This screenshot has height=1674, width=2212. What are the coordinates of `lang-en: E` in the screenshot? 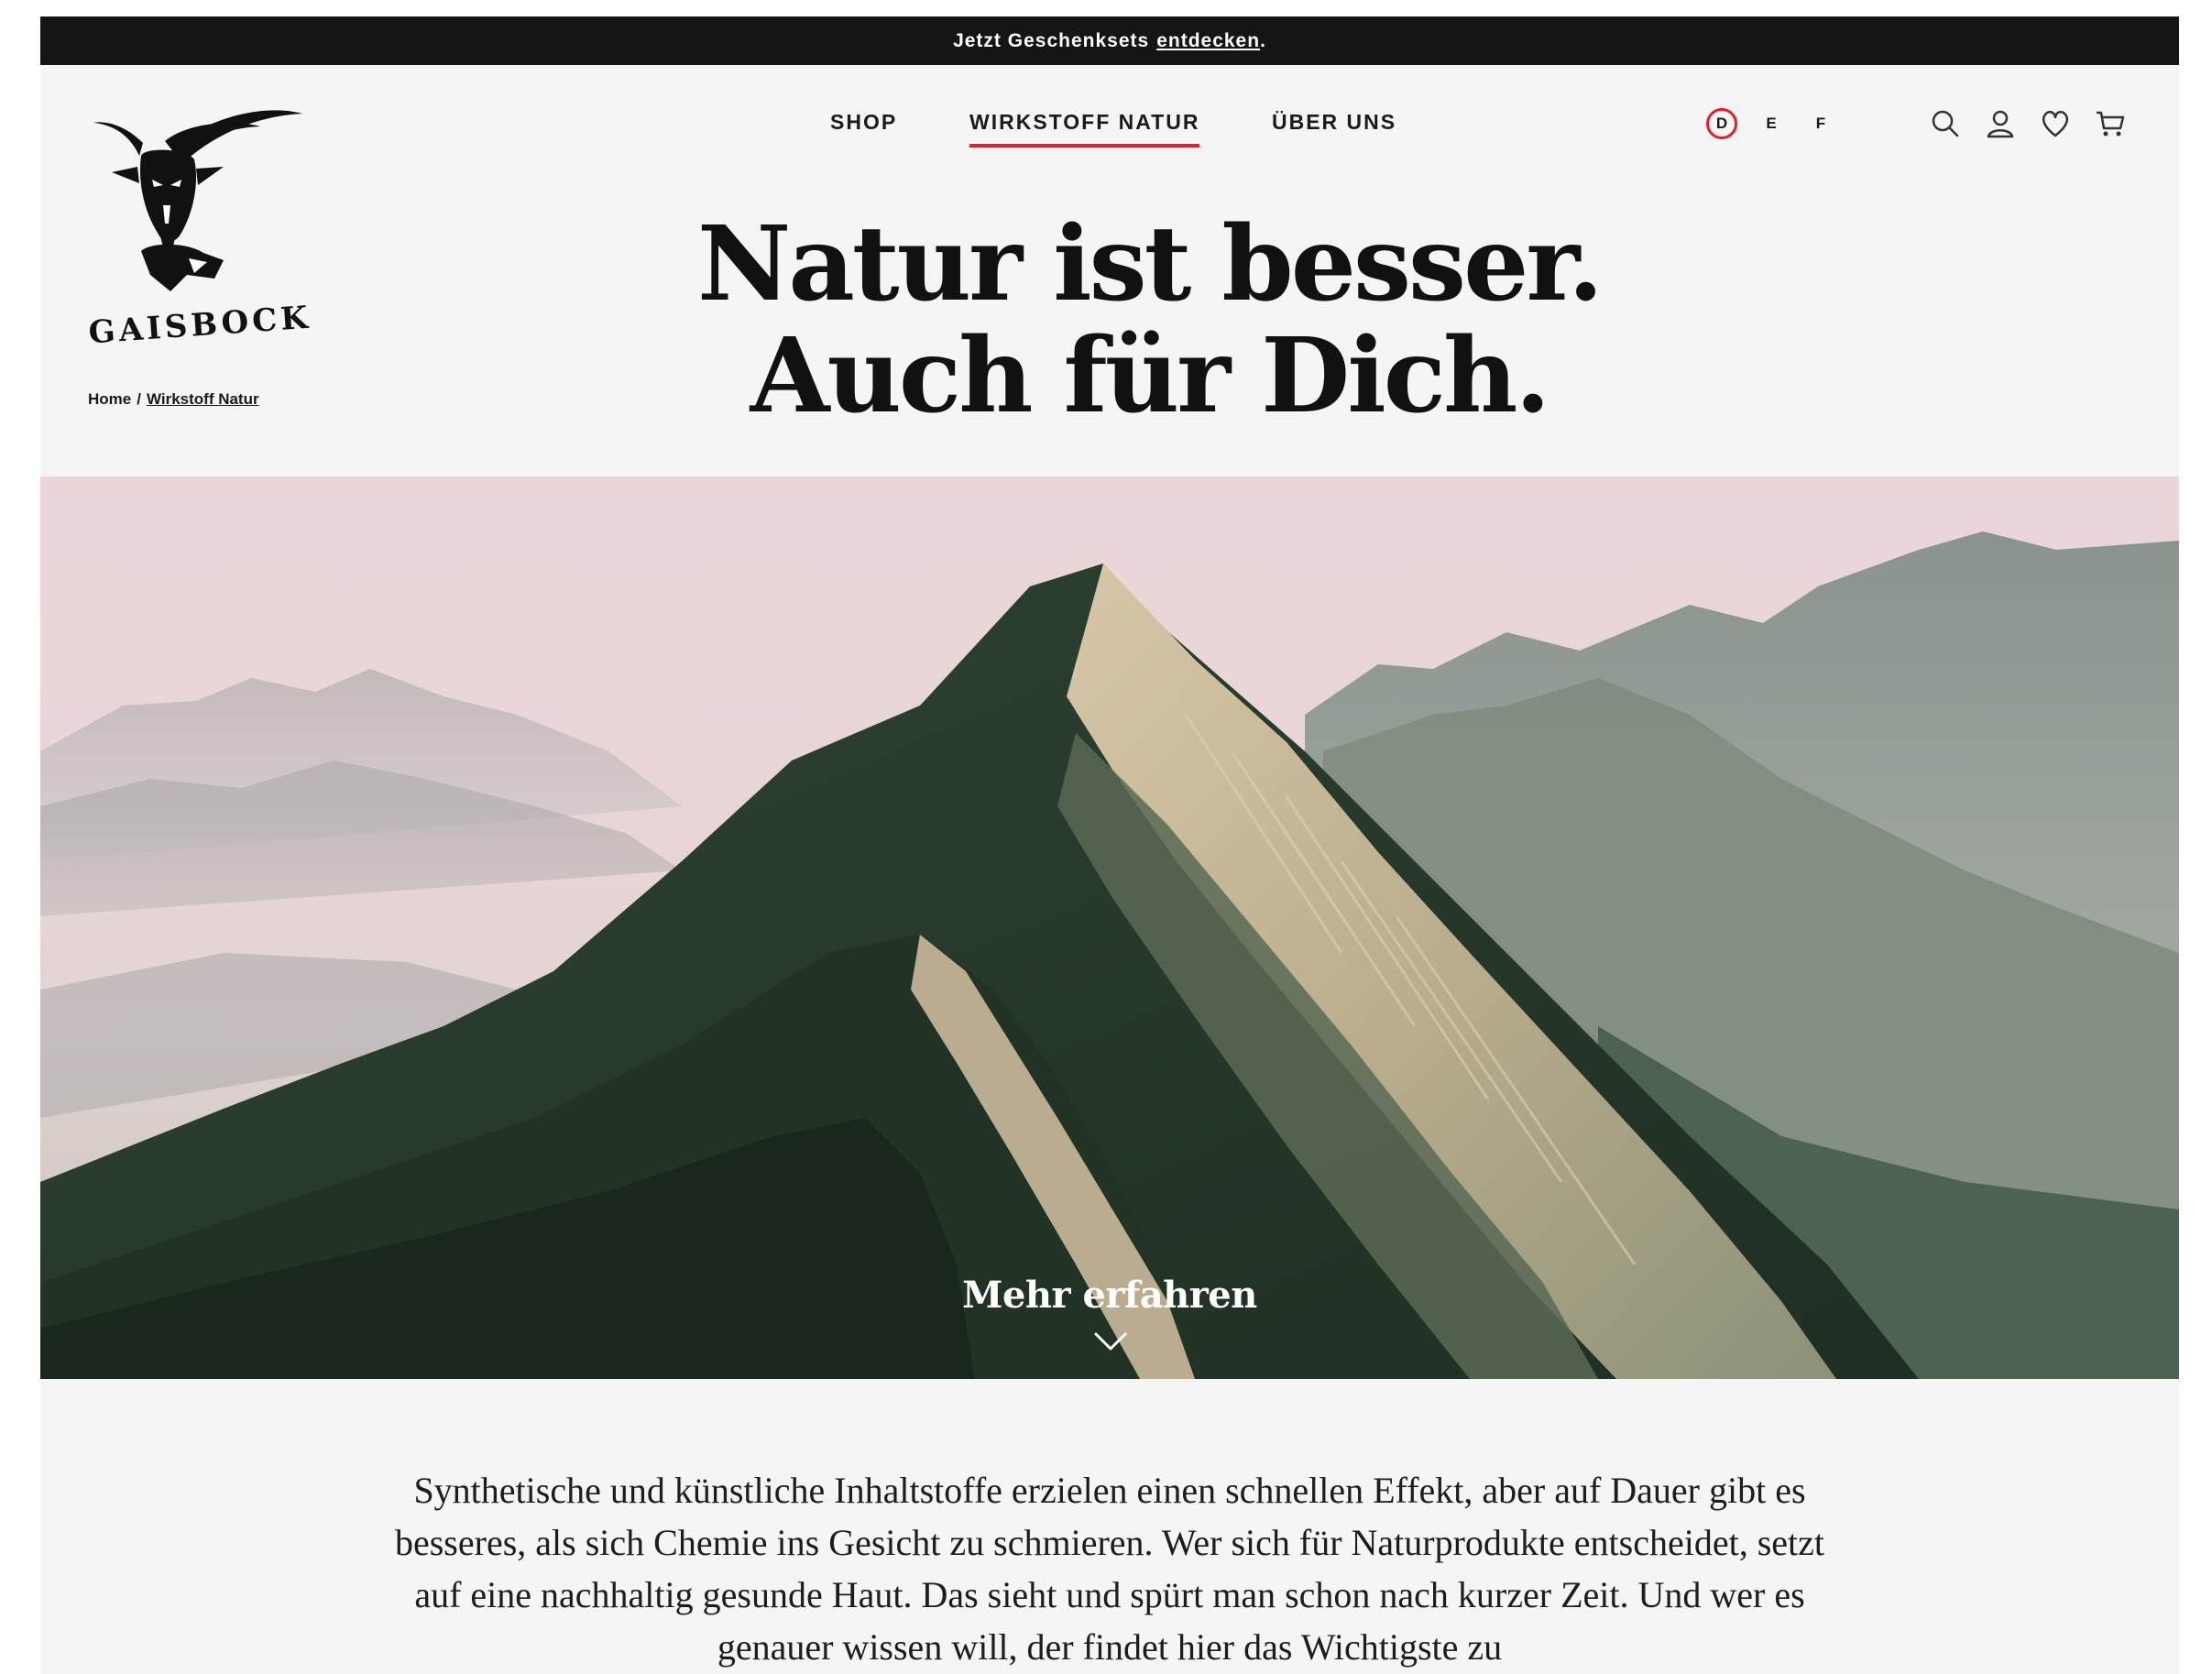 It's located at (1771, 123).